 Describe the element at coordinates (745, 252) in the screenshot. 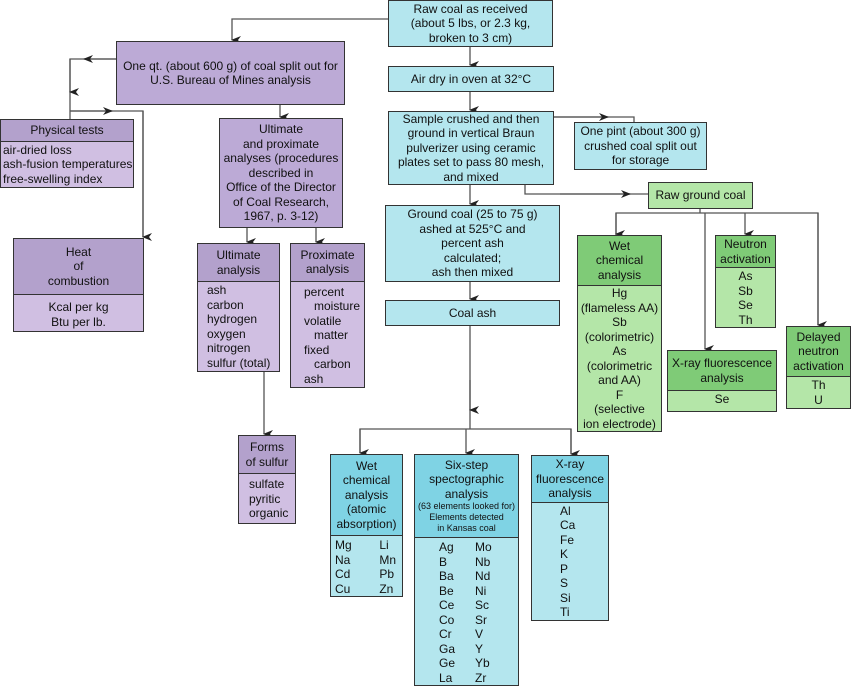

I see `box-header: Neutron activation` at that location.